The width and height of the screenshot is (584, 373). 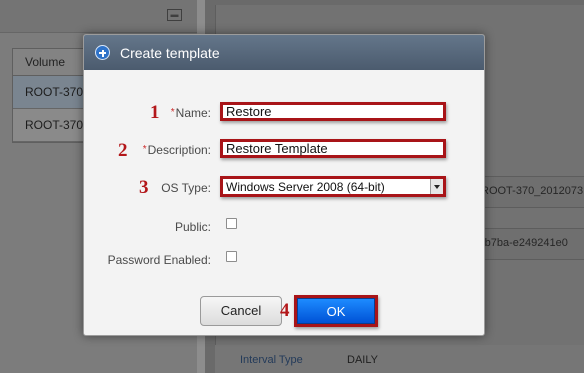 What do you see at coordinates (186, 188) in the screenshot?
I see `os-type-label: OS Type:` at bounding box center [186, 188].